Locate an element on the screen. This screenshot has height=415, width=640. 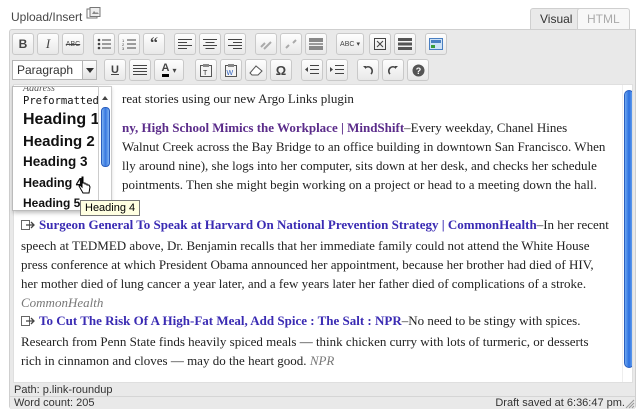
kitchen-sink-button is located at coordinates (405, 44).